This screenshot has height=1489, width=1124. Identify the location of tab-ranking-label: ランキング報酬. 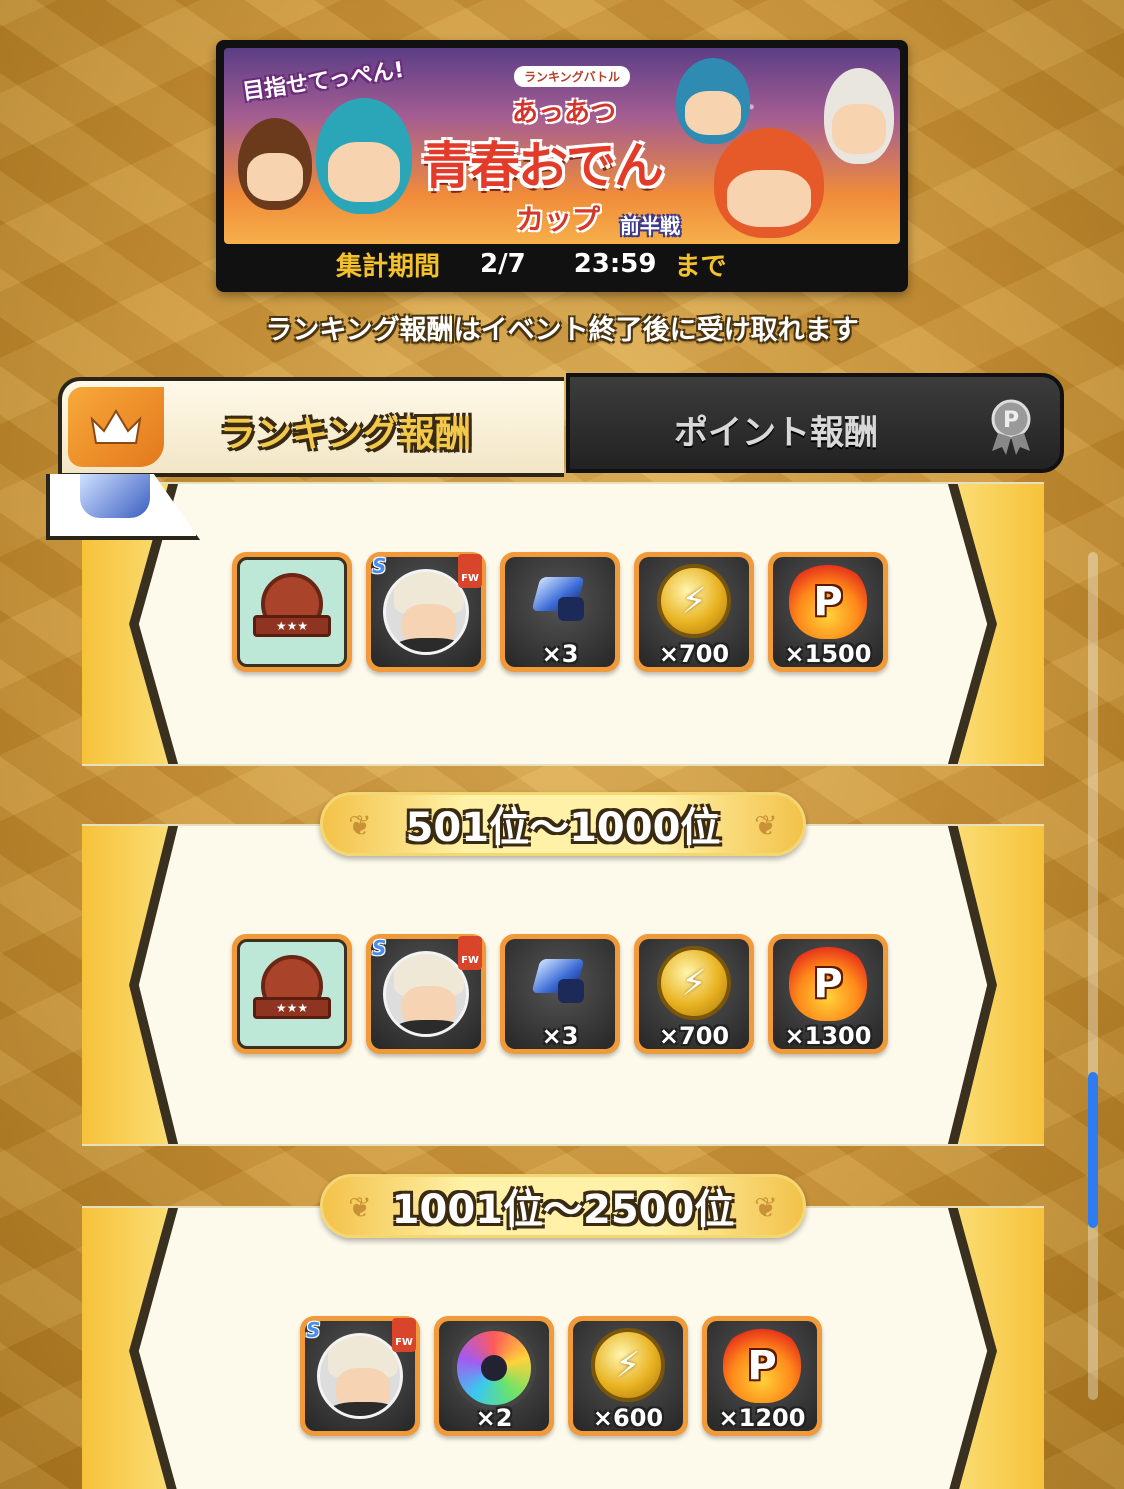
(345, 434).